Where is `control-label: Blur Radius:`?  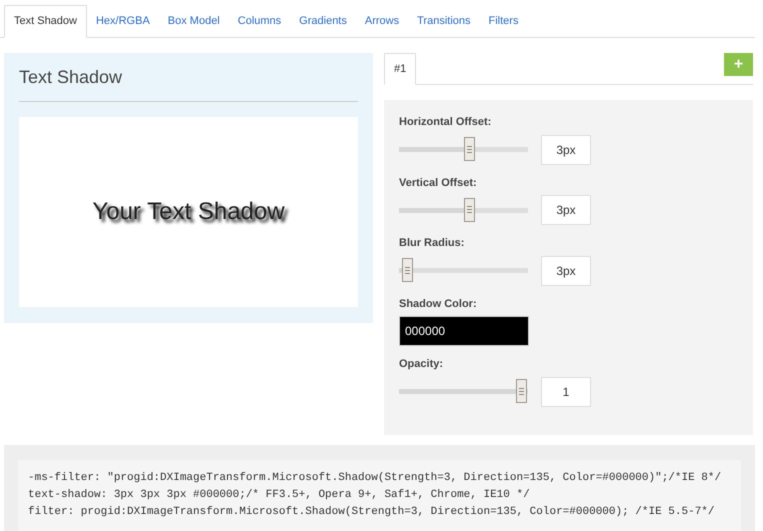
control-label: Blur Radius: is located at coordinates (432, 243).